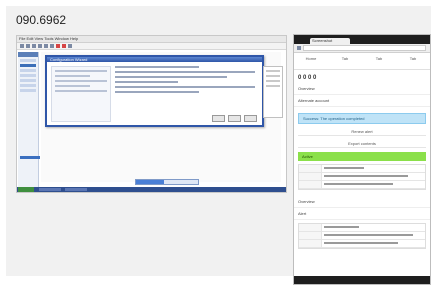 The width and height of the screenshot is (436, 285). Describe the element at coordinates (250, 118) in the screenshot. I see `cancel-button` at that location.